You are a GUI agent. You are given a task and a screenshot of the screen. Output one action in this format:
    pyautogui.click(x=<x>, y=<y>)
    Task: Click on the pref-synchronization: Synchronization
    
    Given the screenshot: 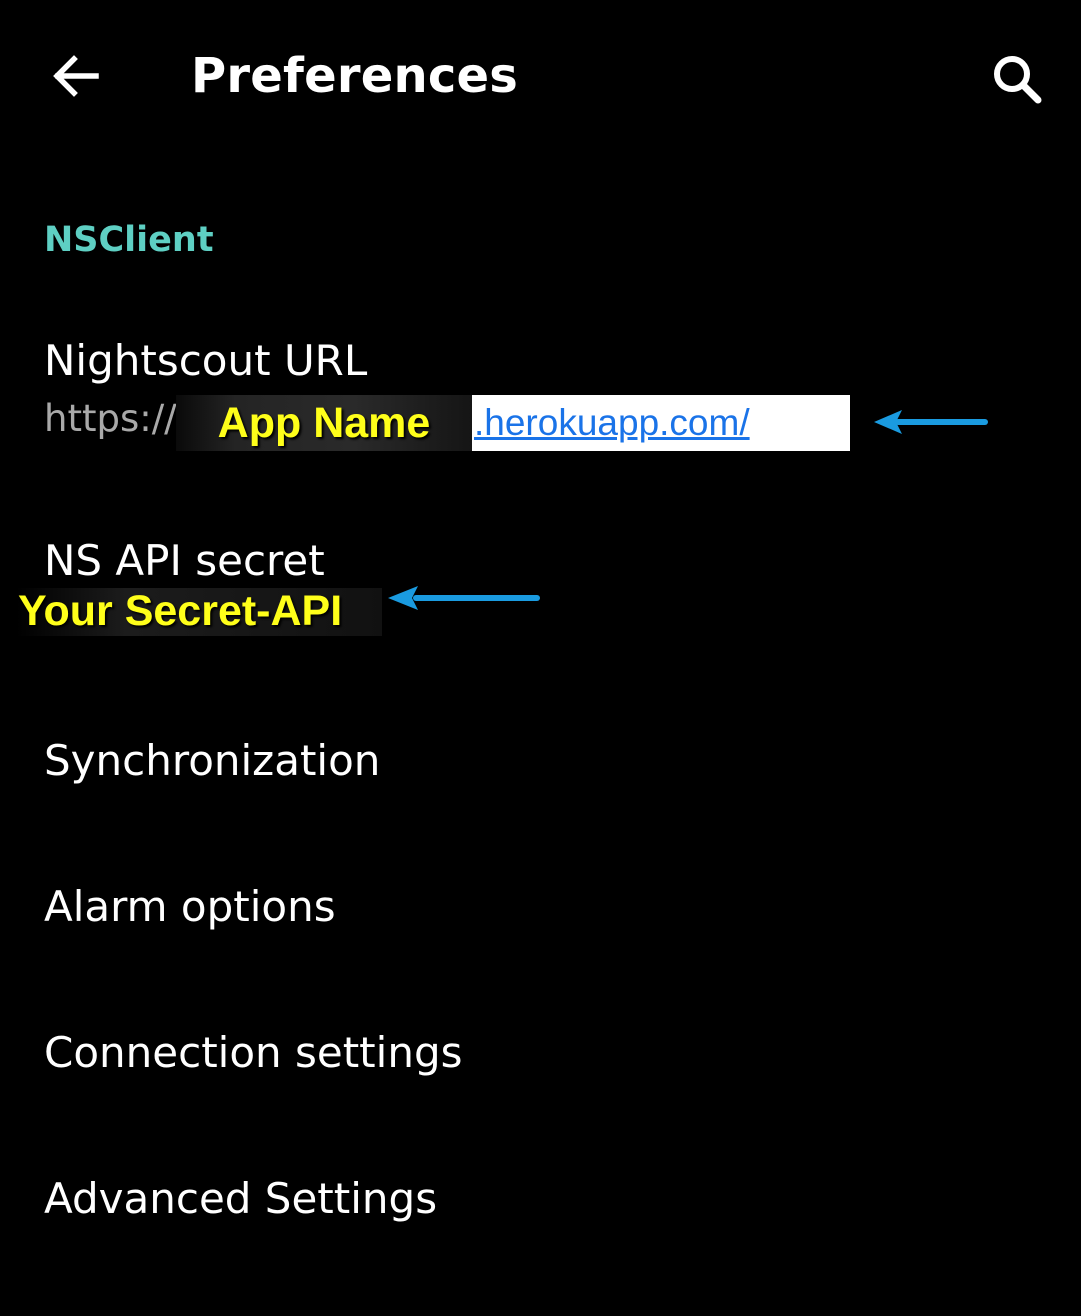 What is the action you would take?
    pyautogui.click(x=540, y=765)
    